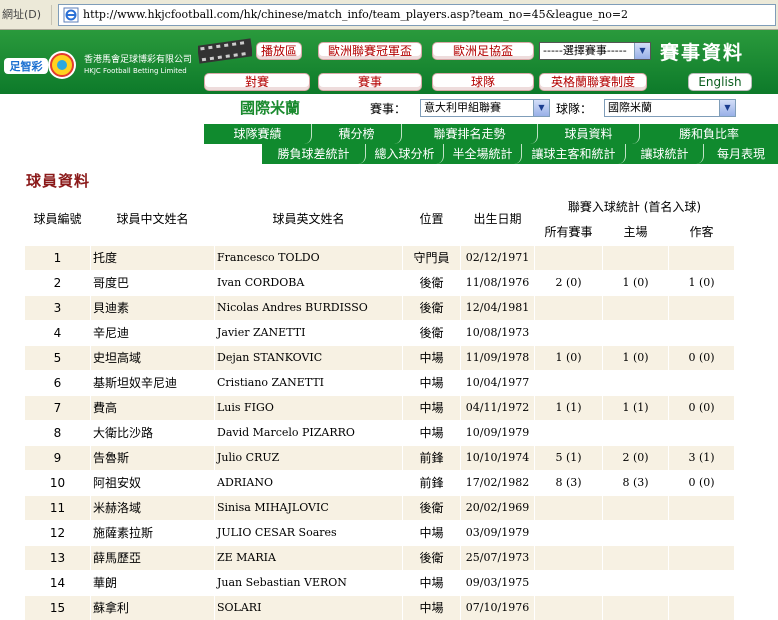 The width and height of the screenshot is (778, 620). Describe the element at coordinates (702, 53) in the screenshot. I see `section-title: 賽事資料` at that location.